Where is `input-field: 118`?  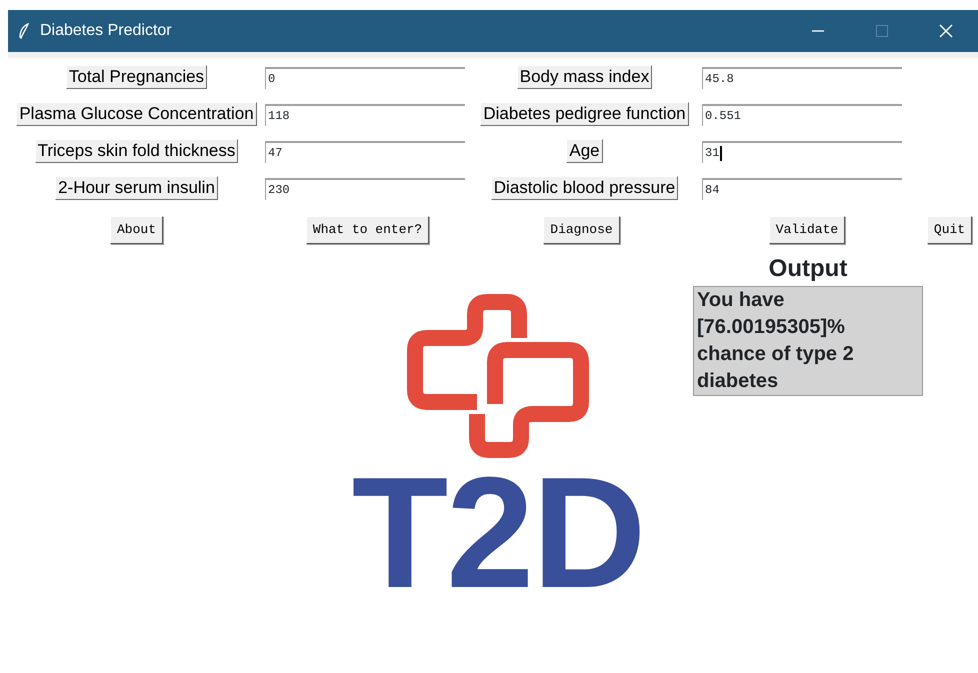
input-field: 118 is located at coordinates (365, 115).